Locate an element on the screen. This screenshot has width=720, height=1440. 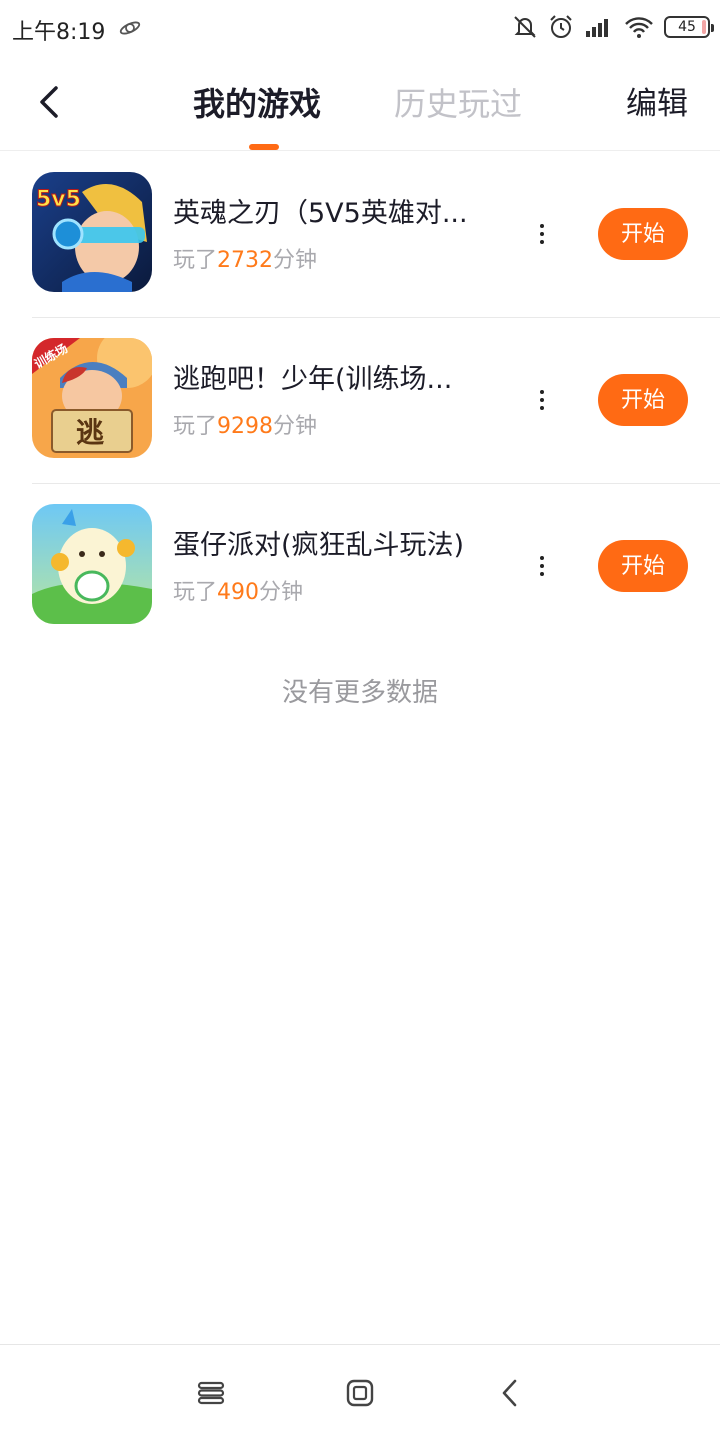
tab-my-games: 我的游戏 is located at coordinates (257, 104).